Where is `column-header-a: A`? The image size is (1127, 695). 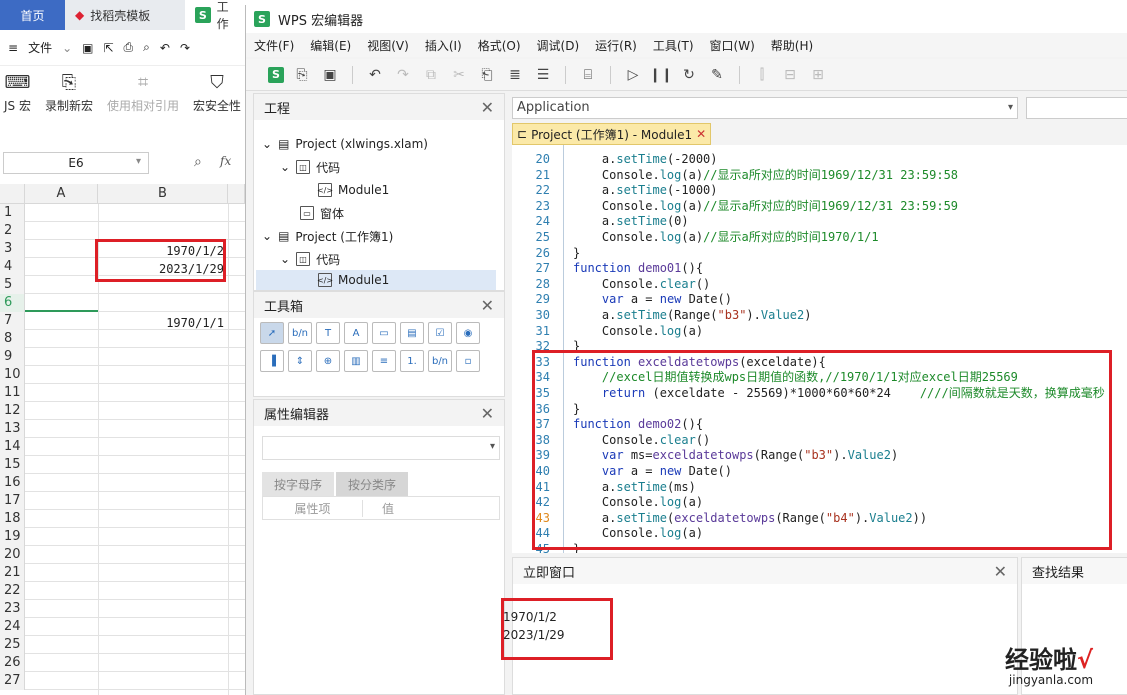 column-header-a: A is located at coordinates (61, 194).